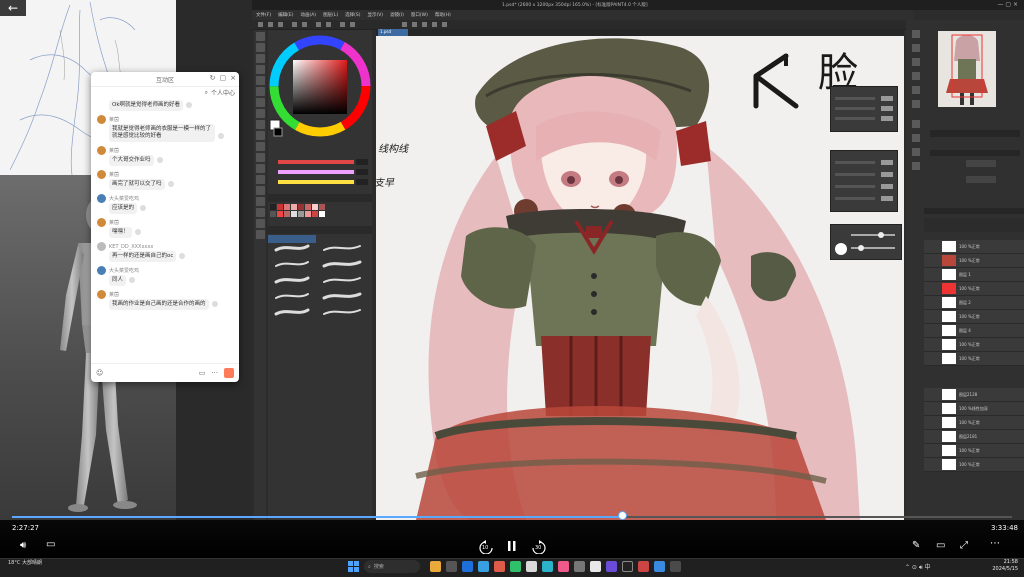  What do you see at coordinates (233, 78) in the screenshot?
I see `close-icon: ×` at bounding box center [233, 78].